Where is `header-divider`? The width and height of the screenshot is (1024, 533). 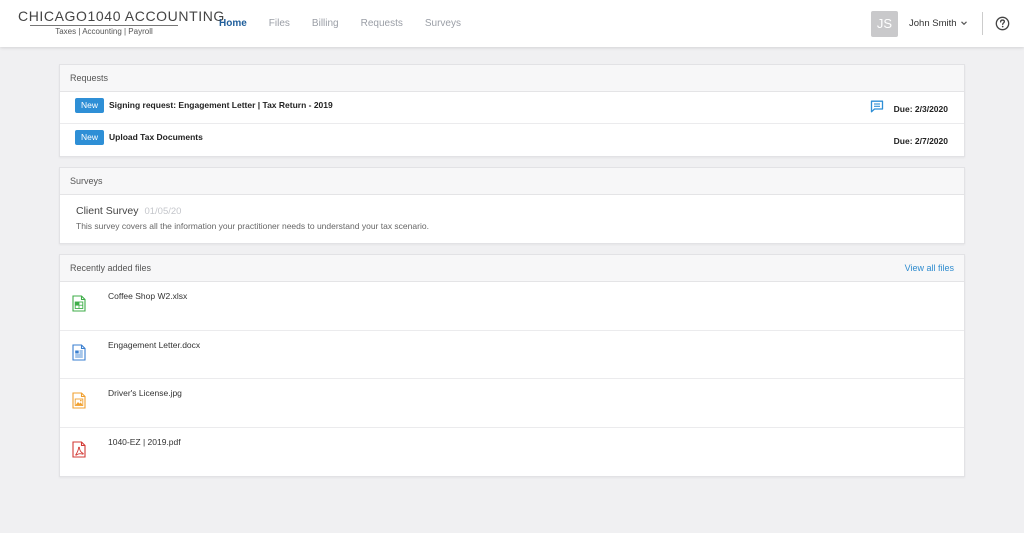 header-divider is located at coordinates (982, 23).